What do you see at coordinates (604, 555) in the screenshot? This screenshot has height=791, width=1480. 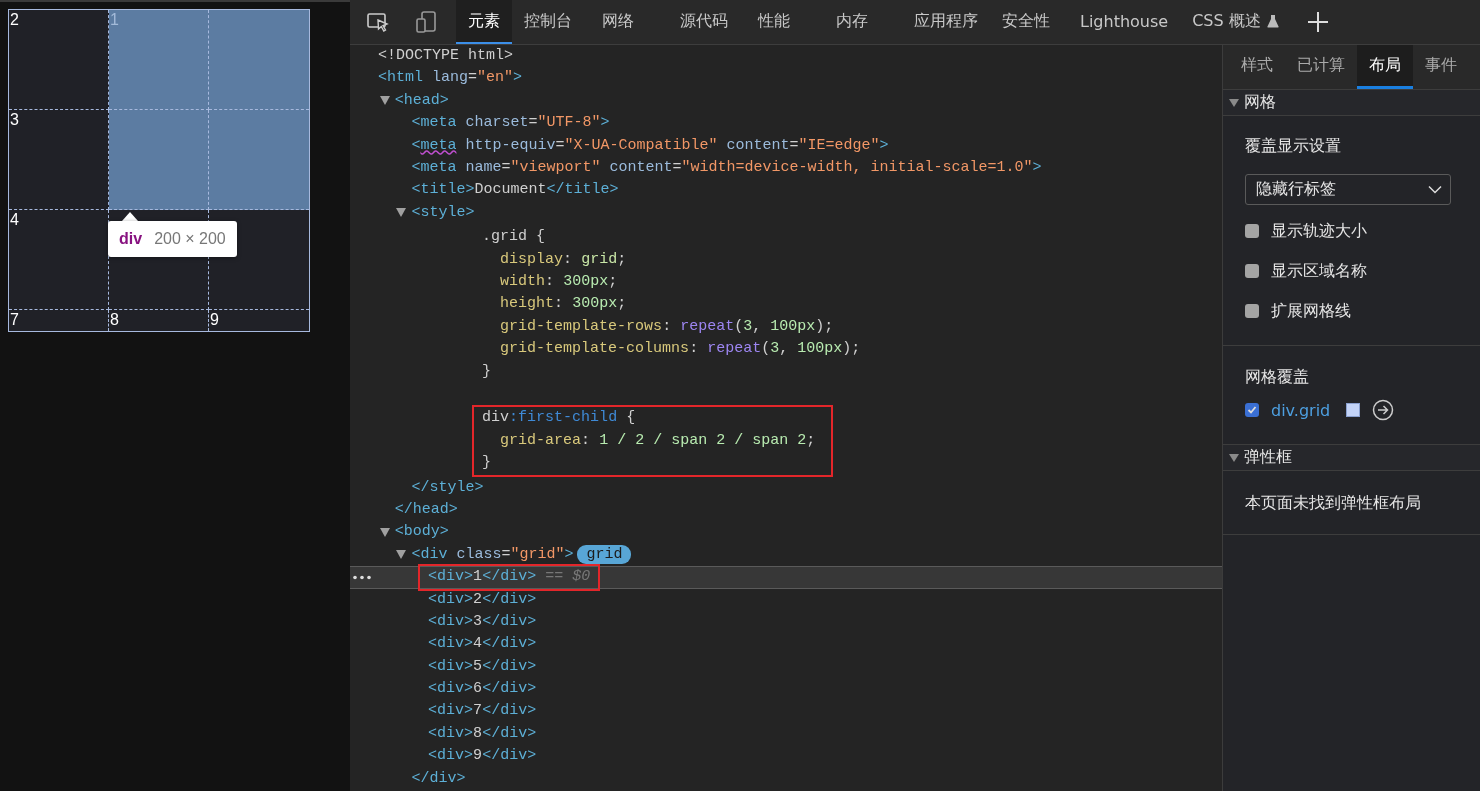 I see `grid-badge: grid` at bounding box center [604, 555].